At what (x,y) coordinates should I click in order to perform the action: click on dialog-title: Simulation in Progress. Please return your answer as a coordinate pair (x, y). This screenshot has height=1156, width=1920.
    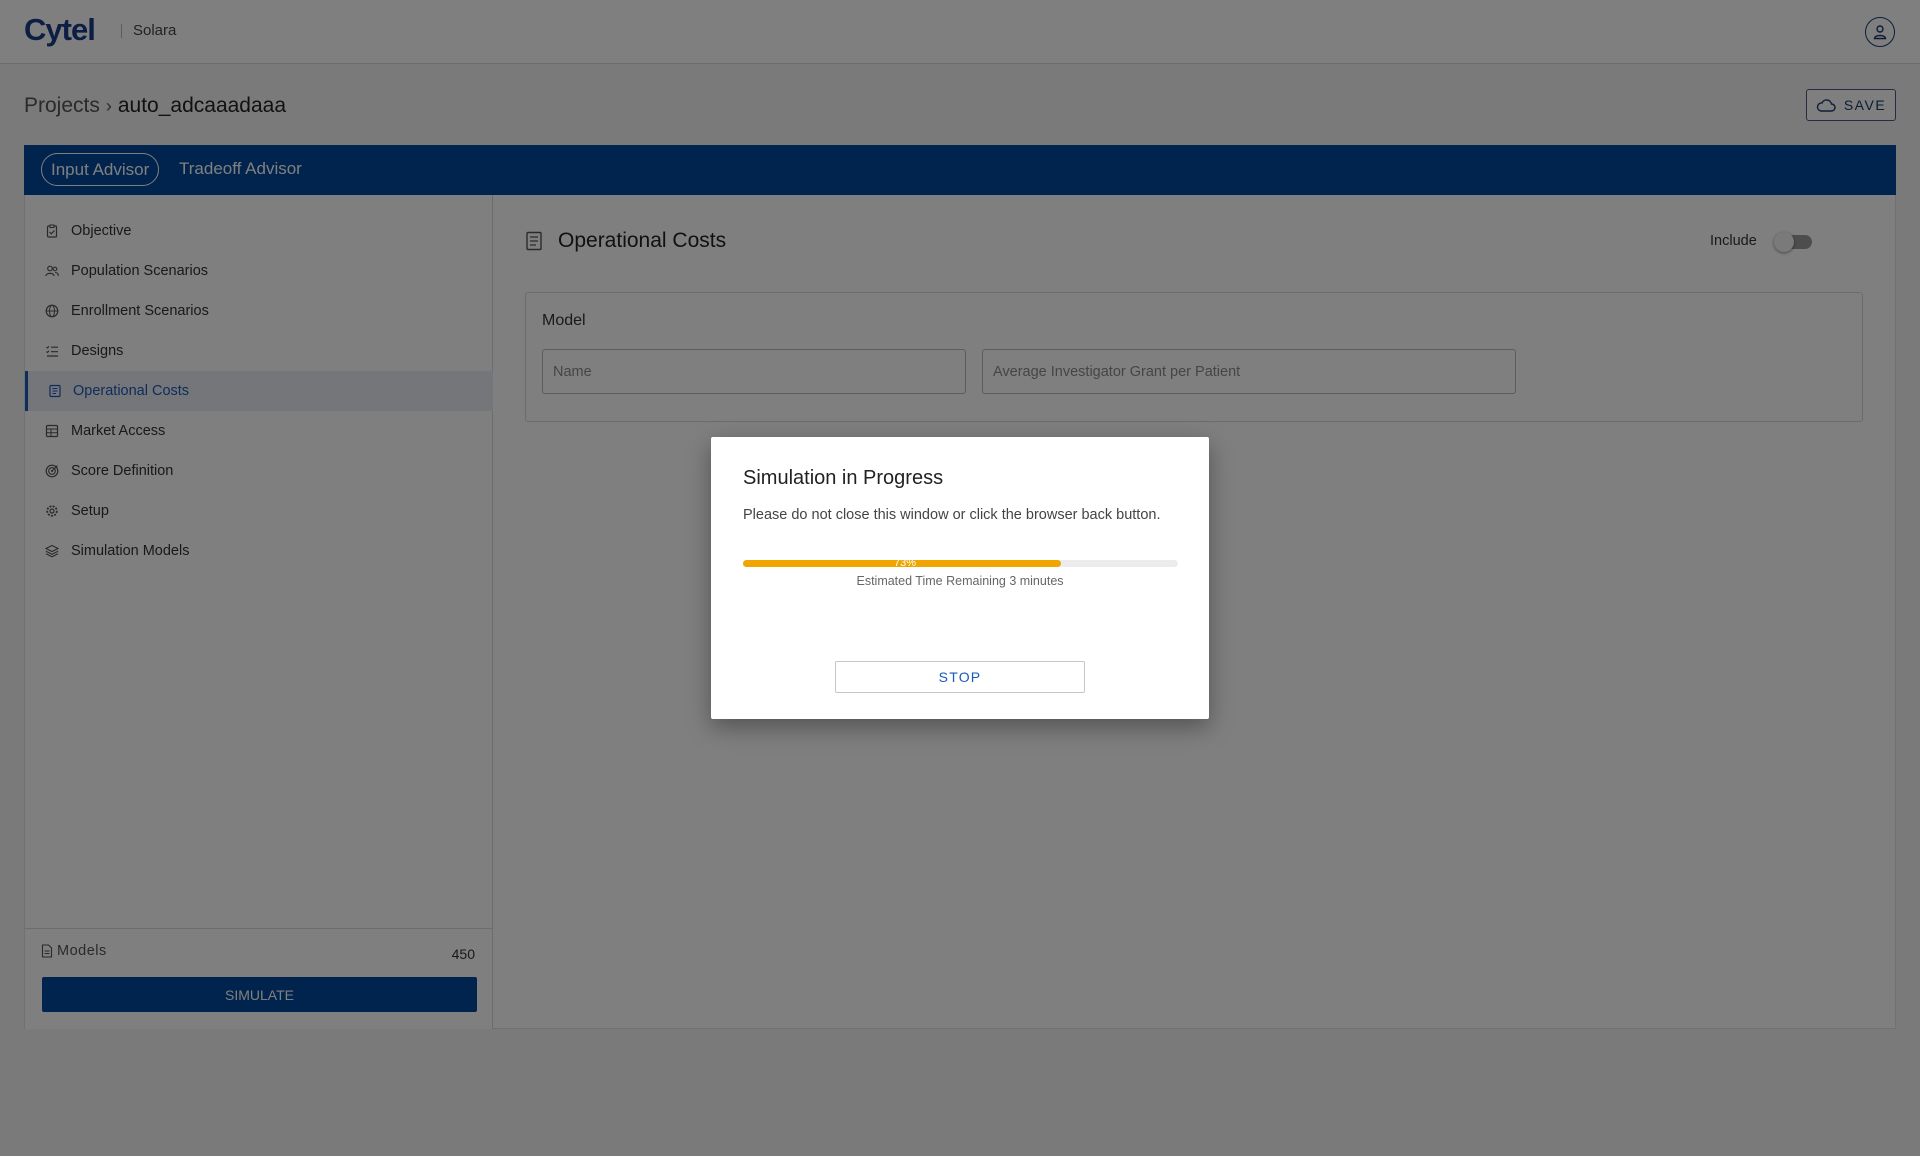
    Looking at the image, I should click on (843, 478).